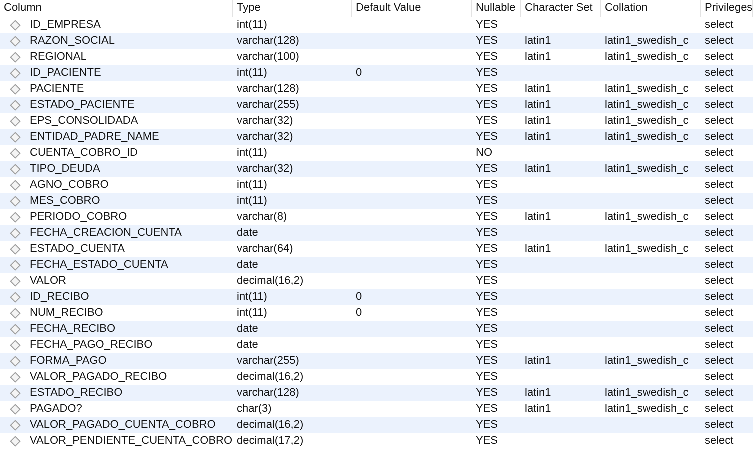 Image resolution: width=753 pixels, height=450 pixels. Describe the element at coordinates (72, 41) in the screenshot. I see `column-name: RAZON_SOCIAL` at that location.